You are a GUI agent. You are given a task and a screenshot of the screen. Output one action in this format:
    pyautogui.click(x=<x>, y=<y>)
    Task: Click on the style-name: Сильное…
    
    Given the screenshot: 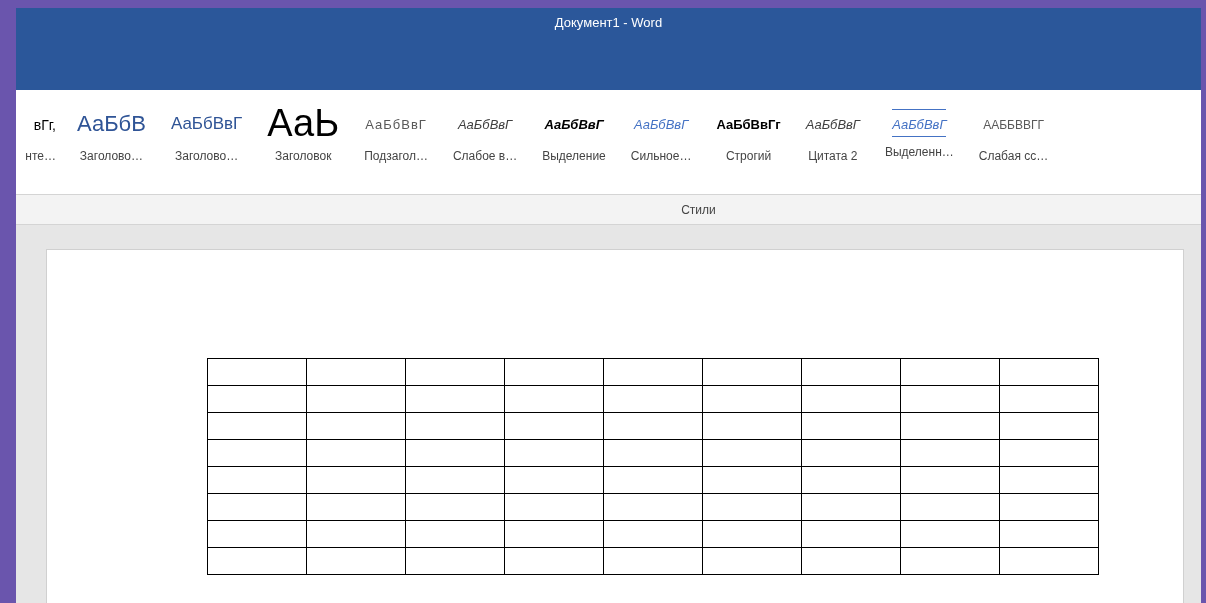 What is the action you would take?
    pyautogui.click(x=661, y=156)
    